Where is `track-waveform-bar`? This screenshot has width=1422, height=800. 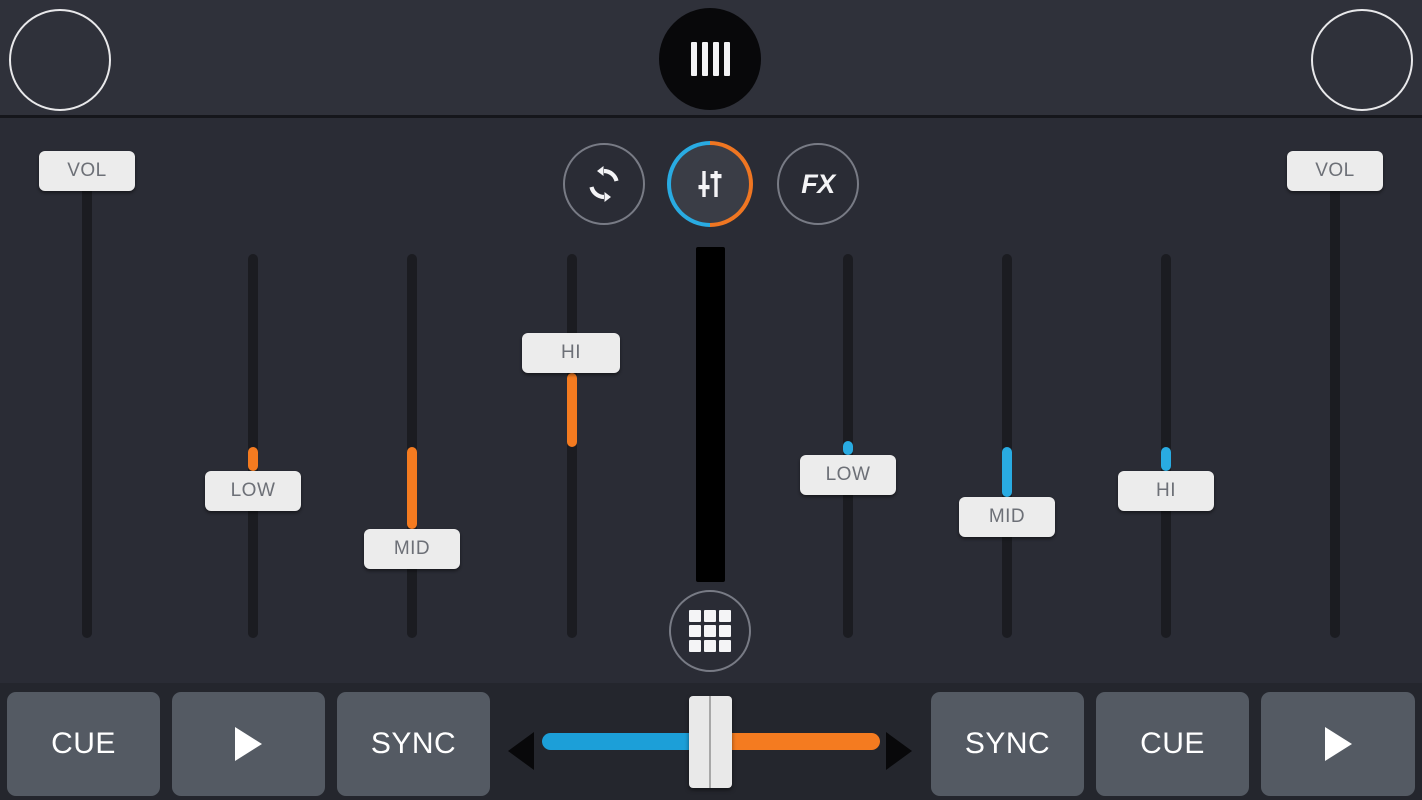 track-waveform-bar is located at coordinates (710, 414).